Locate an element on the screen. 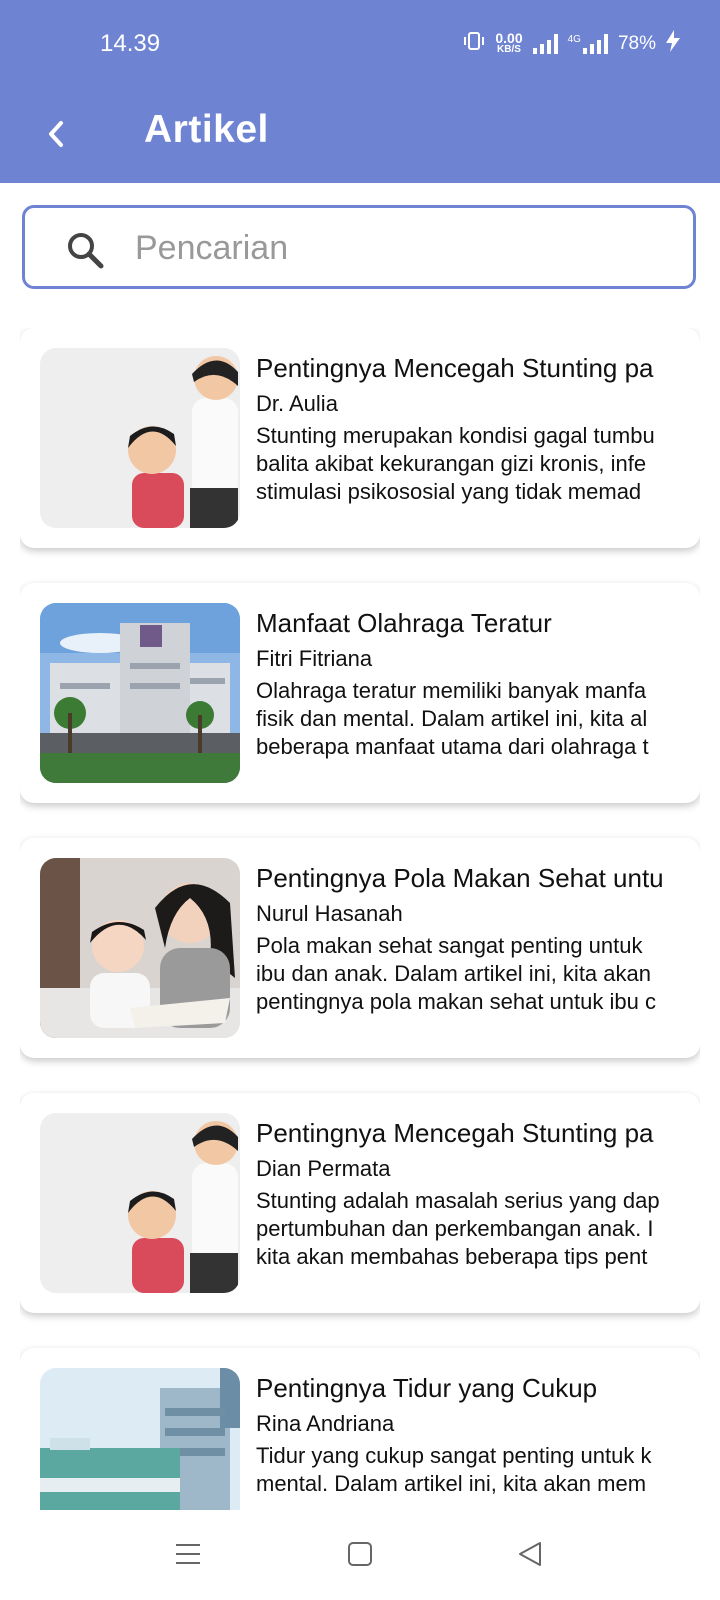 This screenshot has width=720, height=1600. hospital-tower-photo is located at coordinates (140, 1439).